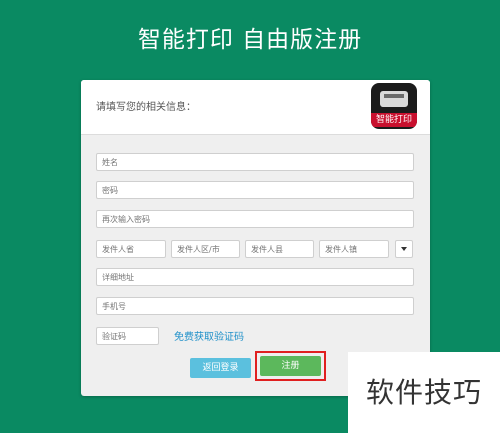  What do you see at coordinates (146, 107) in the screenshot?
I see `form-subtitle: 请填写您的相关信息：` at bounding box center [146, 107].